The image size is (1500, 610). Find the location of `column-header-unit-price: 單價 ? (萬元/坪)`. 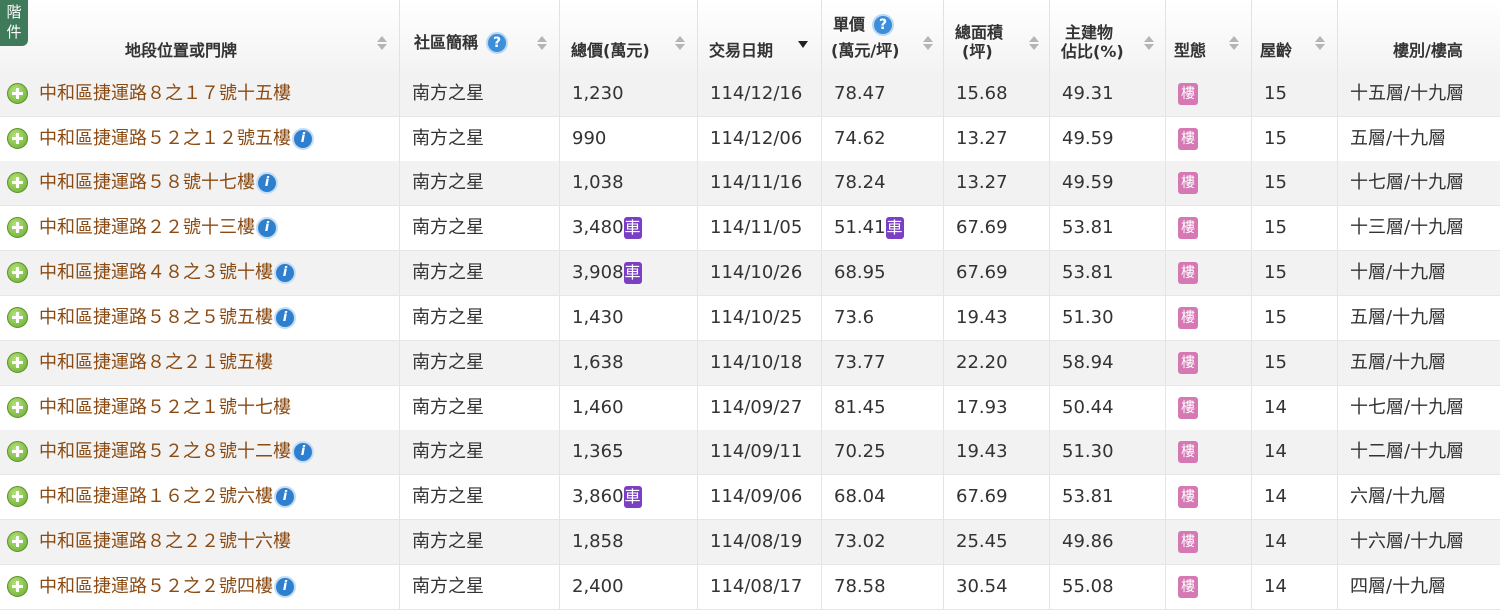

column-header-unit-price: 單價 ? (萬元/坪) is located at coordinates (883, 36).